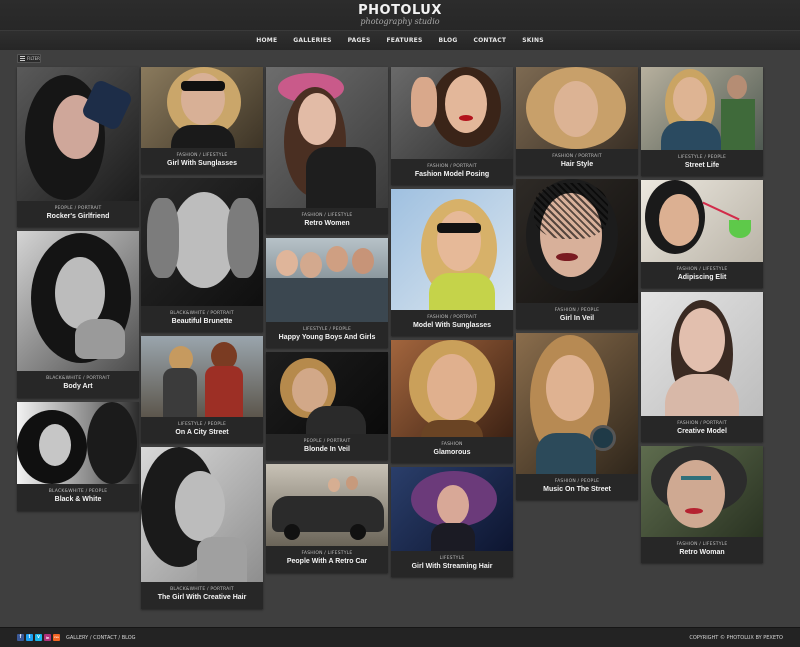 The height and width of the screenshot is (647, 800). Describe the element at coordinates (577, 318) in the screenshot. I see `item-title: Girl In Veil` at that location.